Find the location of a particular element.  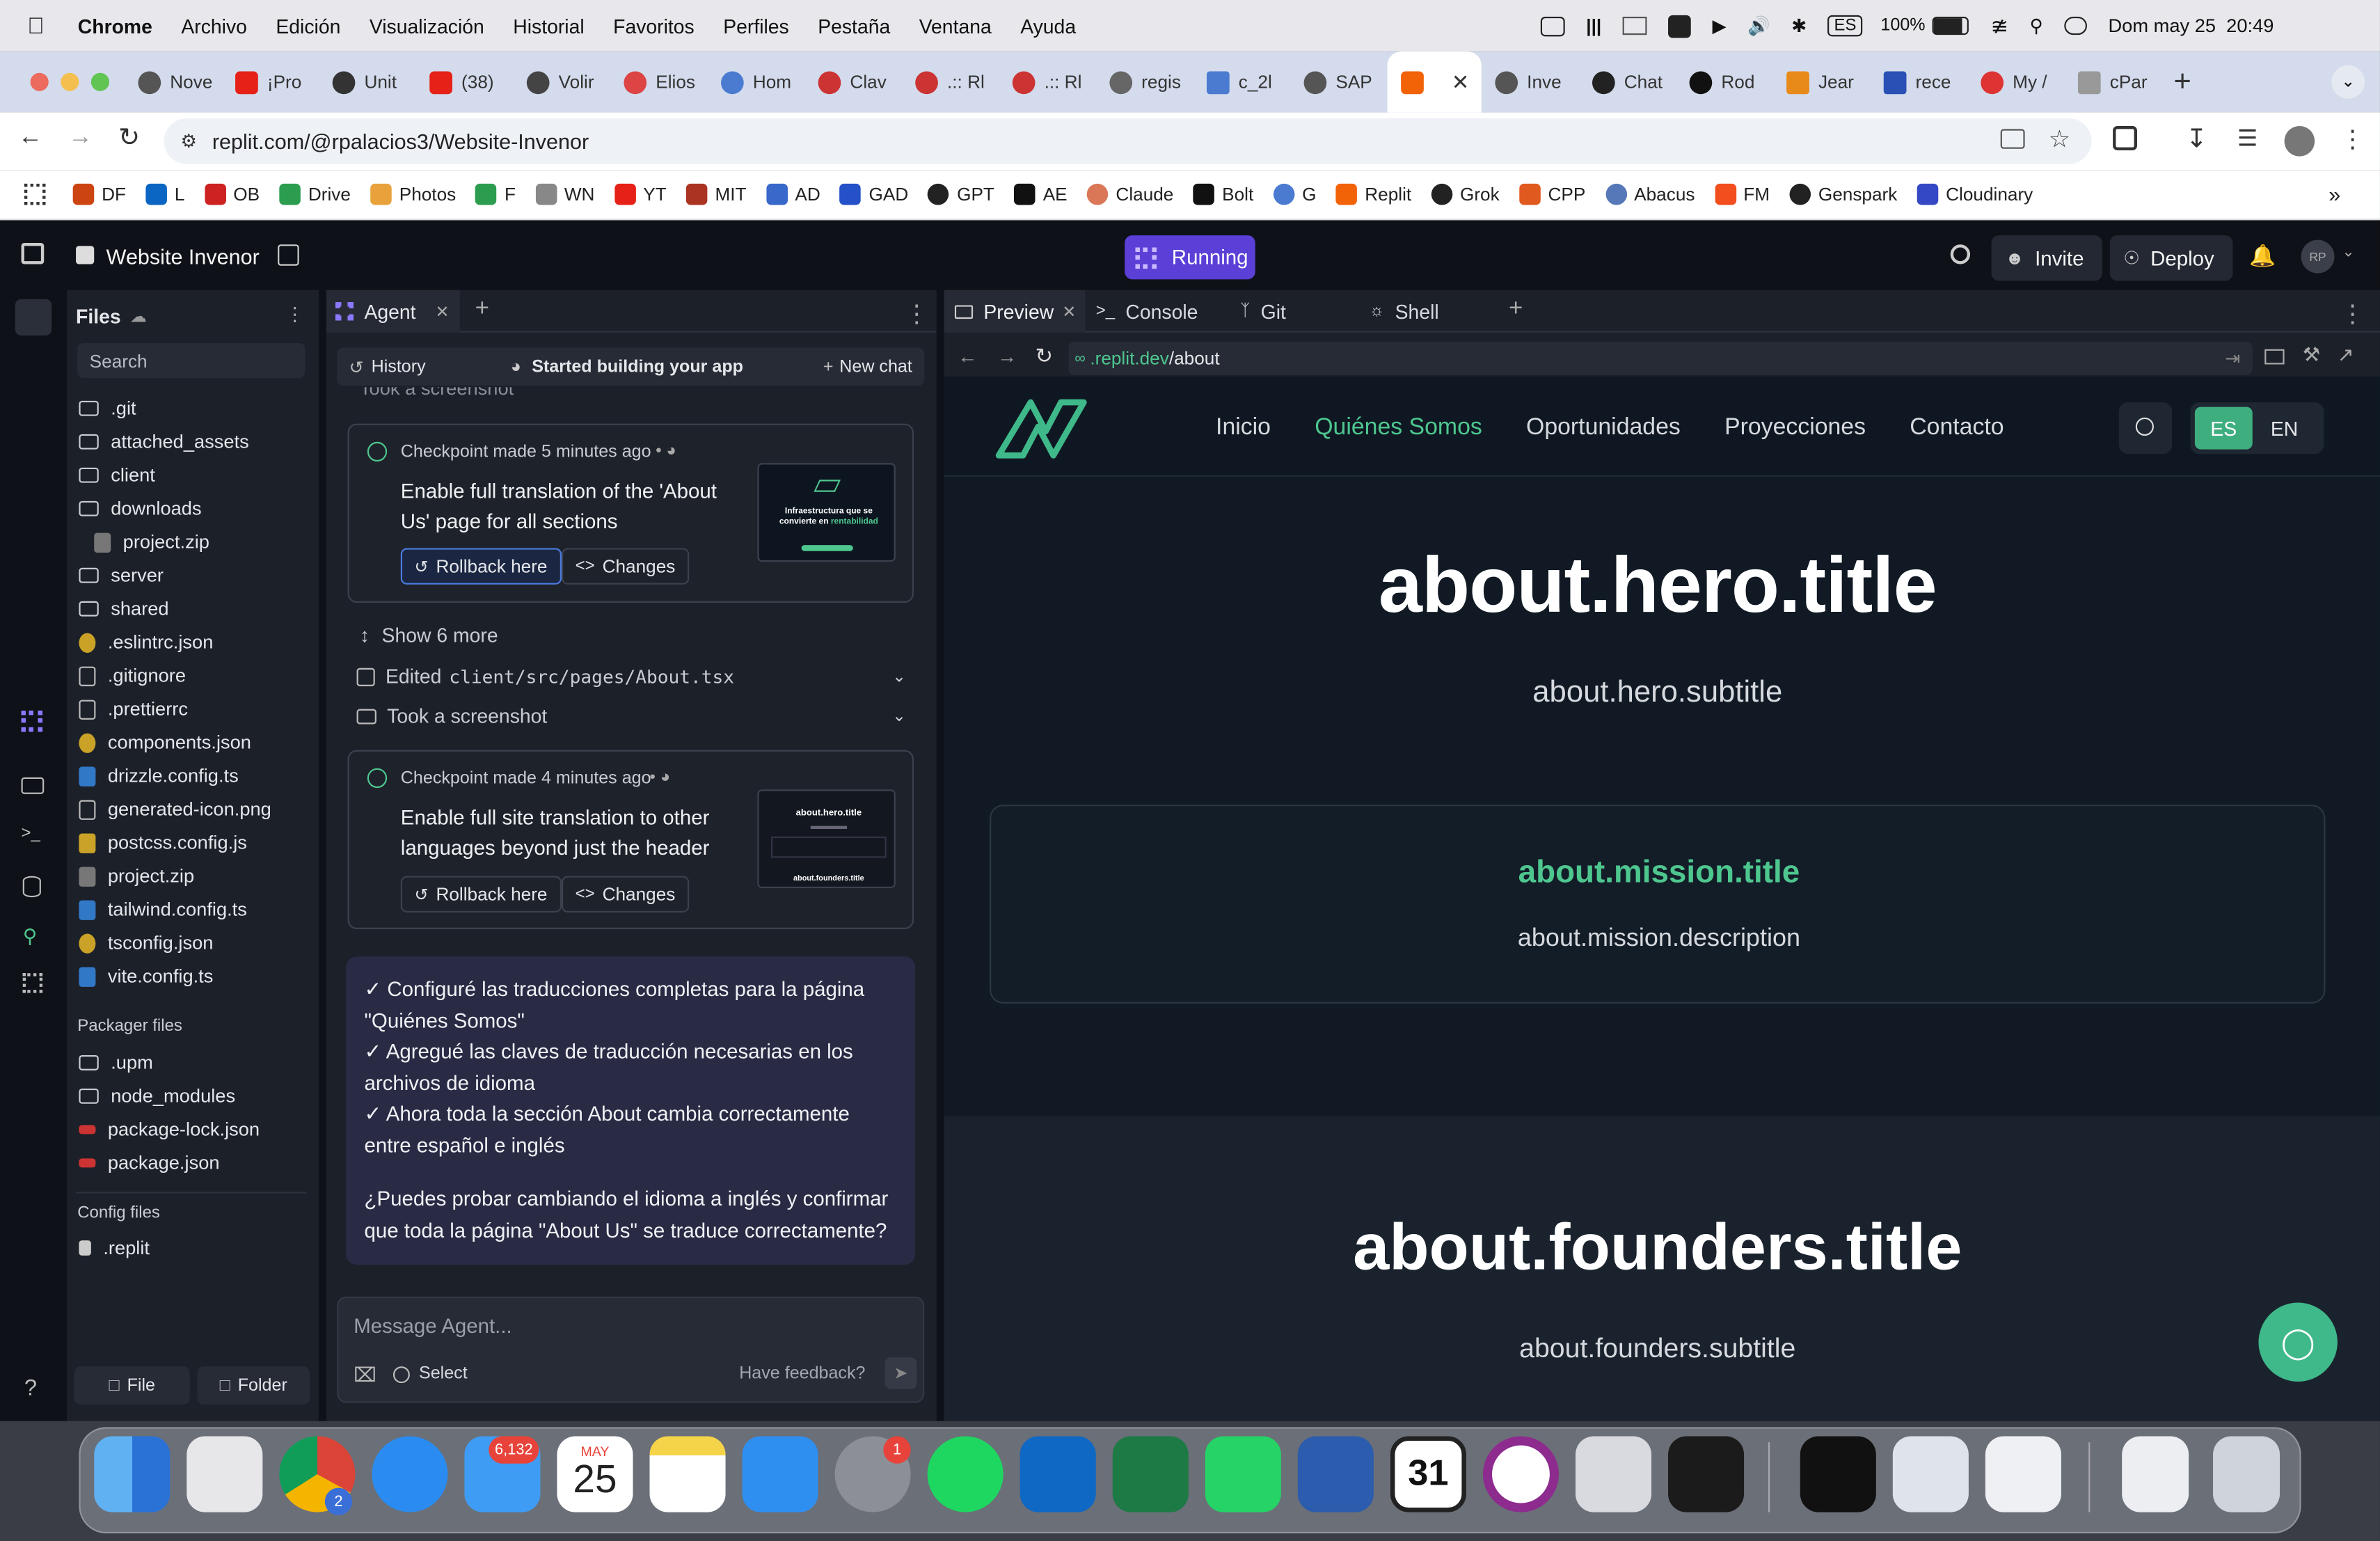

send-button: ➤ is located at coordinates (901, 1373).